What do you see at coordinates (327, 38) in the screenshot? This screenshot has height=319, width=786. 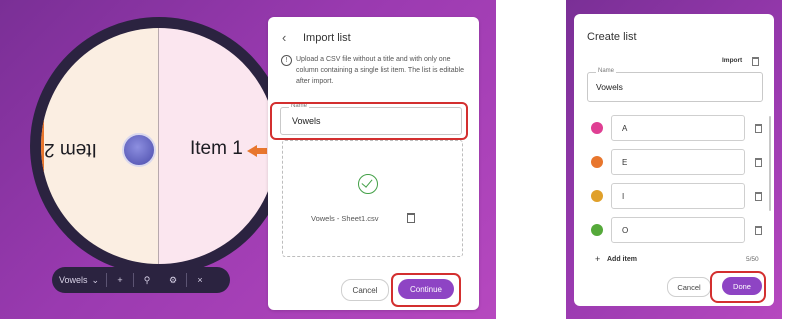 I see `dialog-title: Import list` at bounding box center [327, 38].